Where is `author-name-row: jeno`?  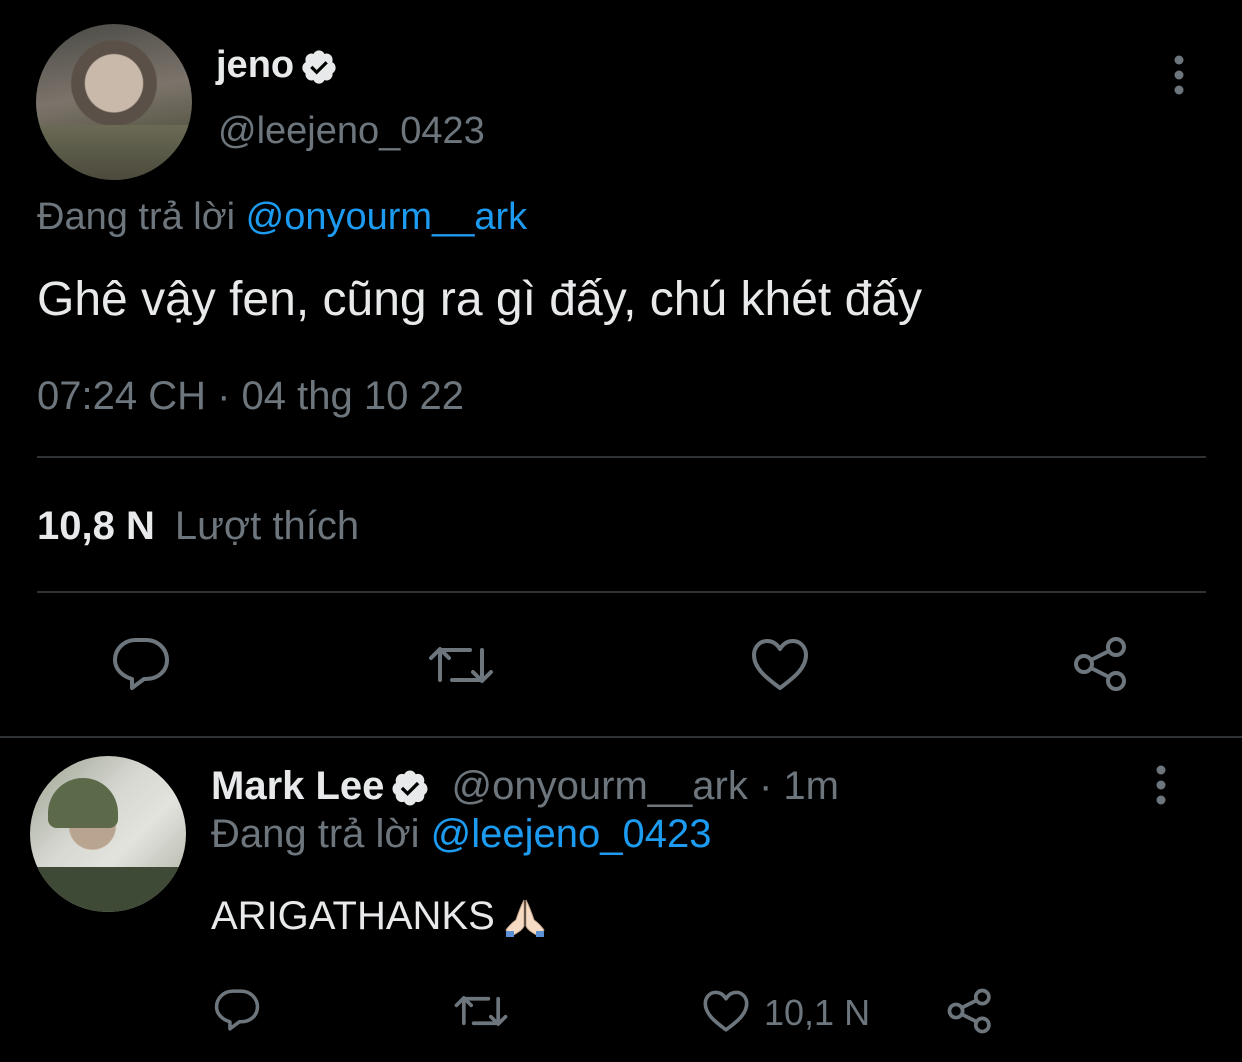
author-name-row: jeno is located at coordinates (277, 65).